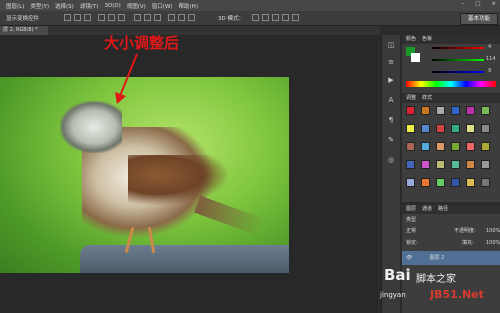  Describe the element at coordinates (427, 39) in the screenshot. I see `tab-swatches: 色板` at that location.